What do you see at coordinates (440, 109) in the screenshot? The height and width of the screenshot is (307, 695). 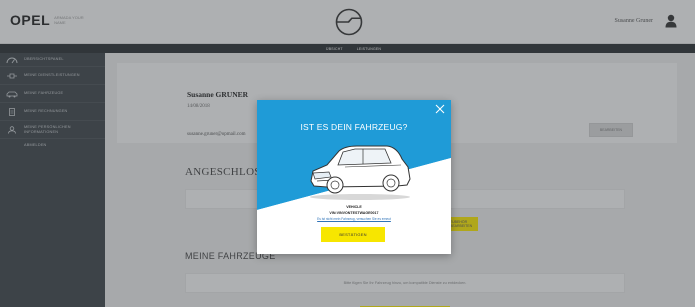 I see `close-icon` at bounding box center [440, 109].